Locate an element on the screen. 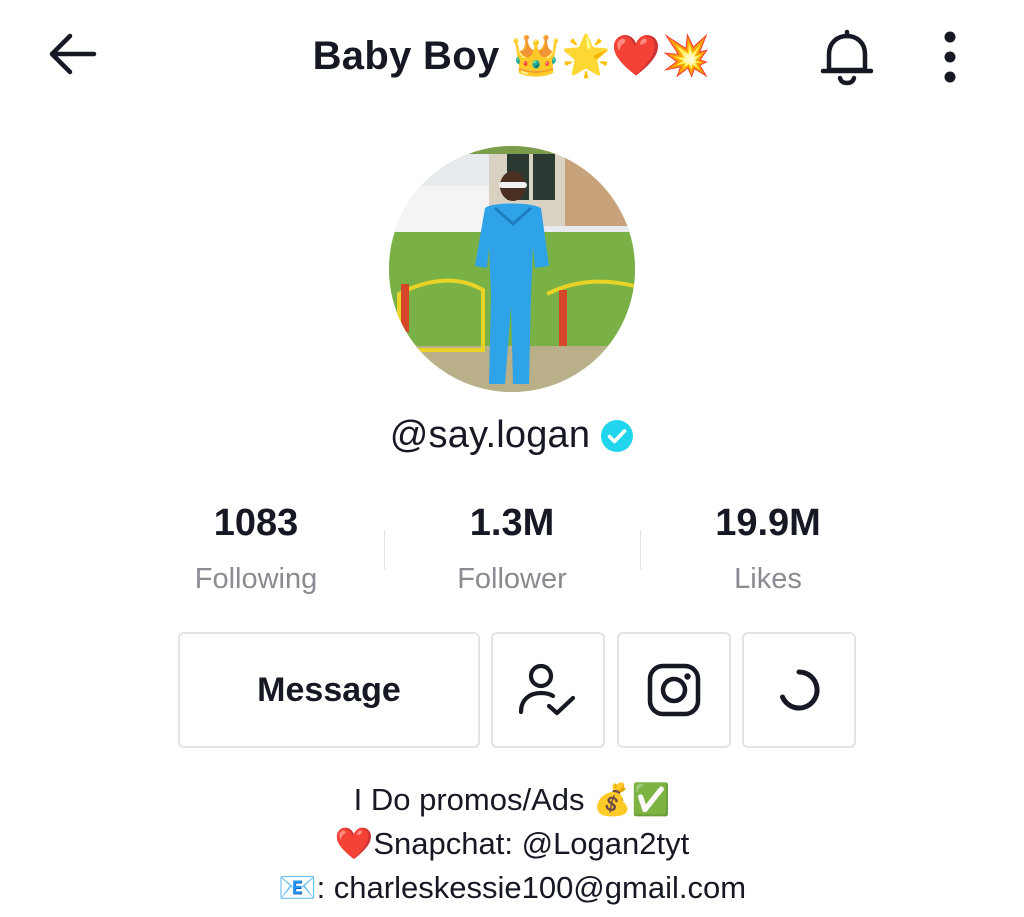 Image resolution: width=1024 pixels, height=917 pixels. stat-label: Likes is located at coordinates (768, 579).